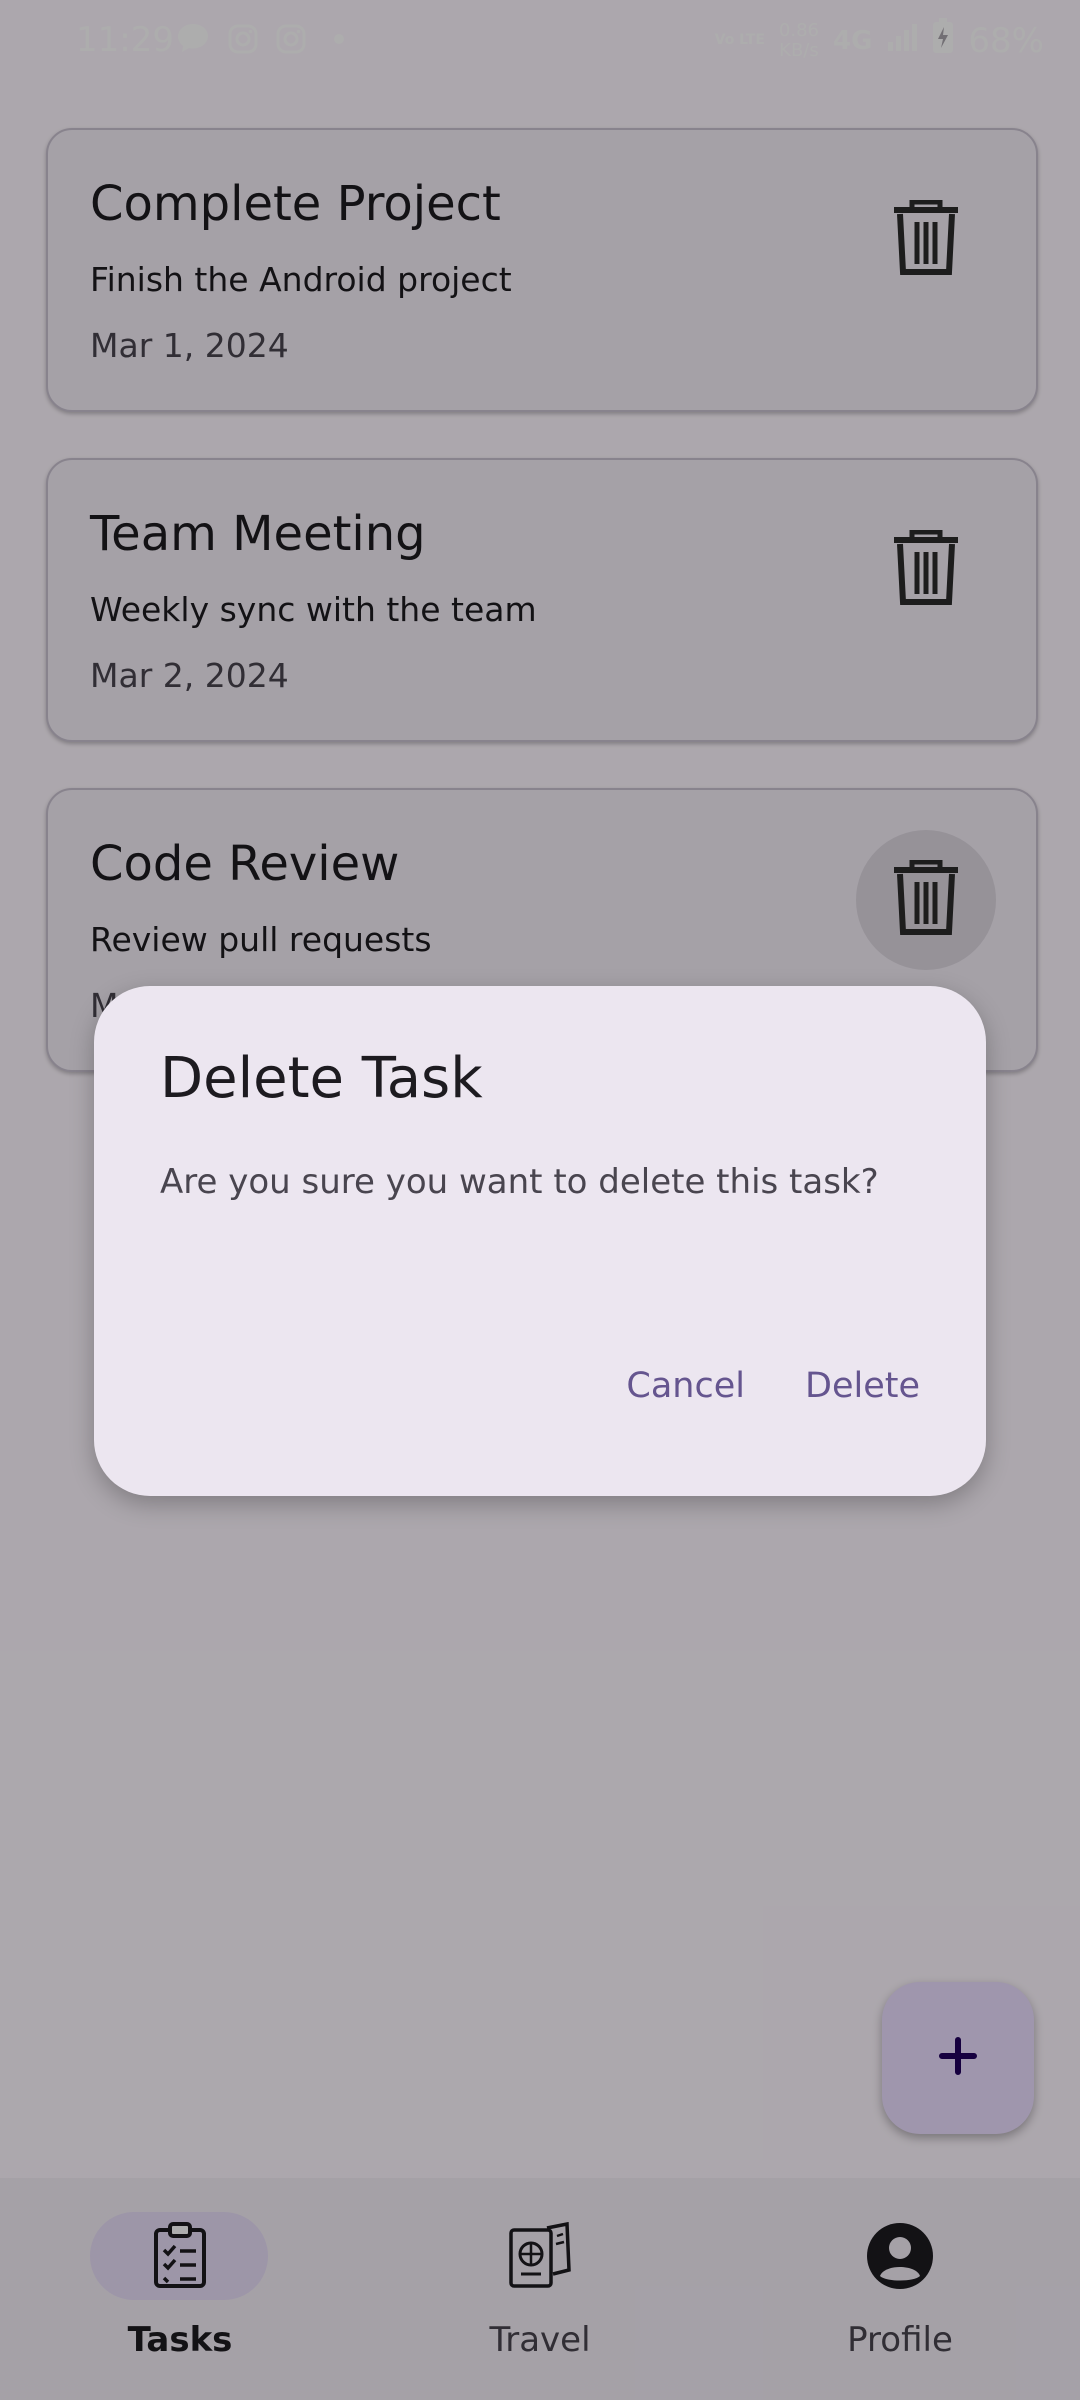  Describe the element at coordinates (321, 1078) in the screenshot. I see `dialog-title: Delete Task` at that location.